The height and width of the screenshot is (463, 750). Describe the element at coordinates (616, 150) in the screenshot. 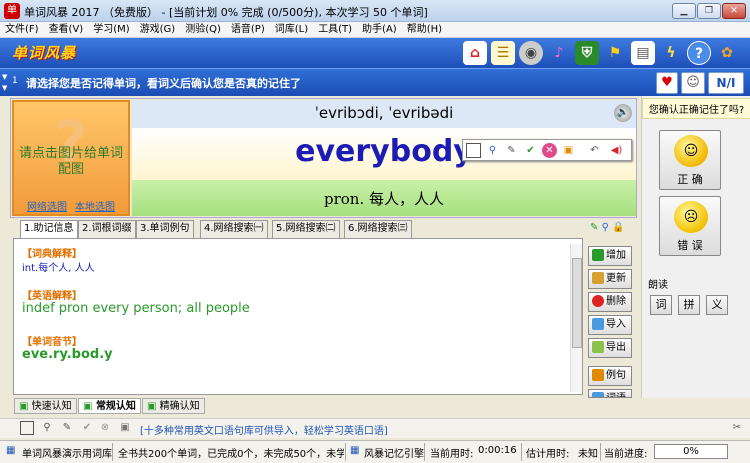

I see `sound-icon: ◀)` at that location.